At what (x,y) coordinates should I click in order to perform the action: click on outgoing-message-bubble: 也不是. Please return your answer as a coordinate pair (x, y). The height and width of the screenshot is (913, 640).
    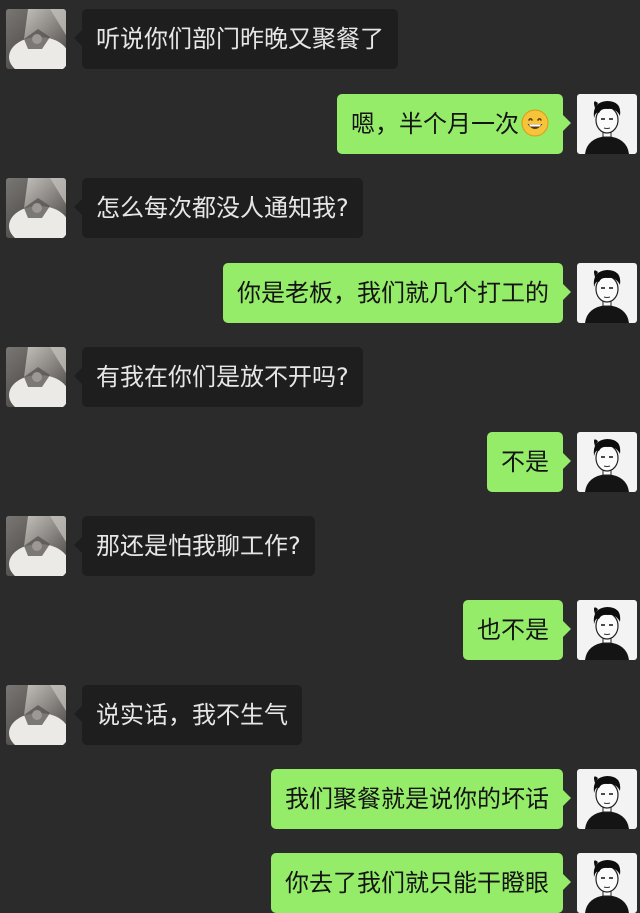
    Looking at the image, I should click on (517, 630).